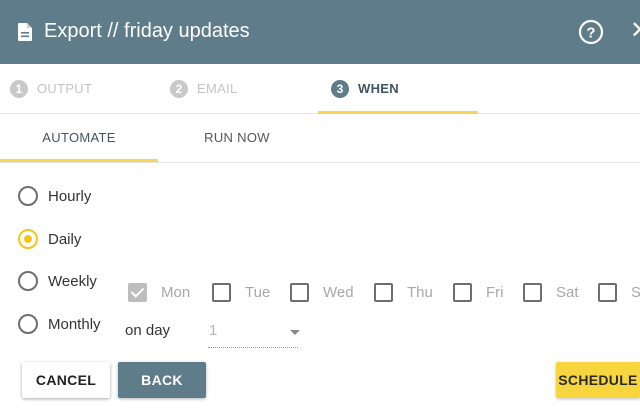 Image resolution: width=640 pixels, height=412 pixels. I want to click on help-icon: ?, so click(591, 32).